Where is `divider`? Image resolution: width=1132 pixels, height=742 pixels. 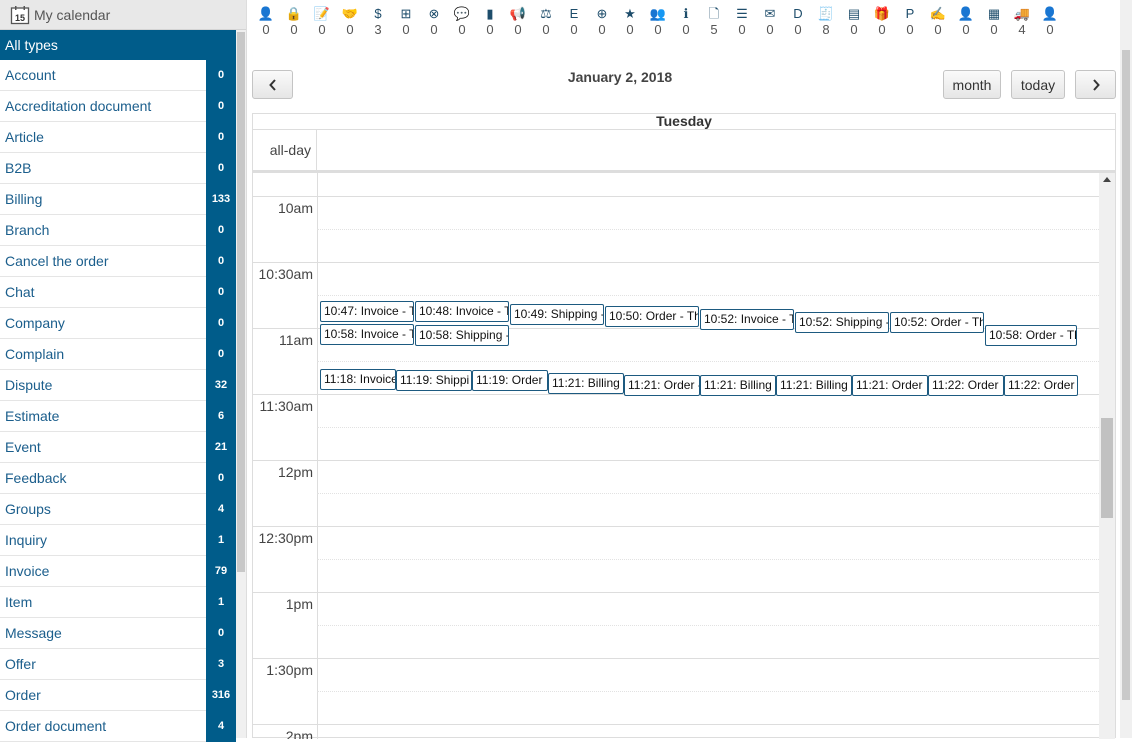
divider is located at coordinates (246, 369).